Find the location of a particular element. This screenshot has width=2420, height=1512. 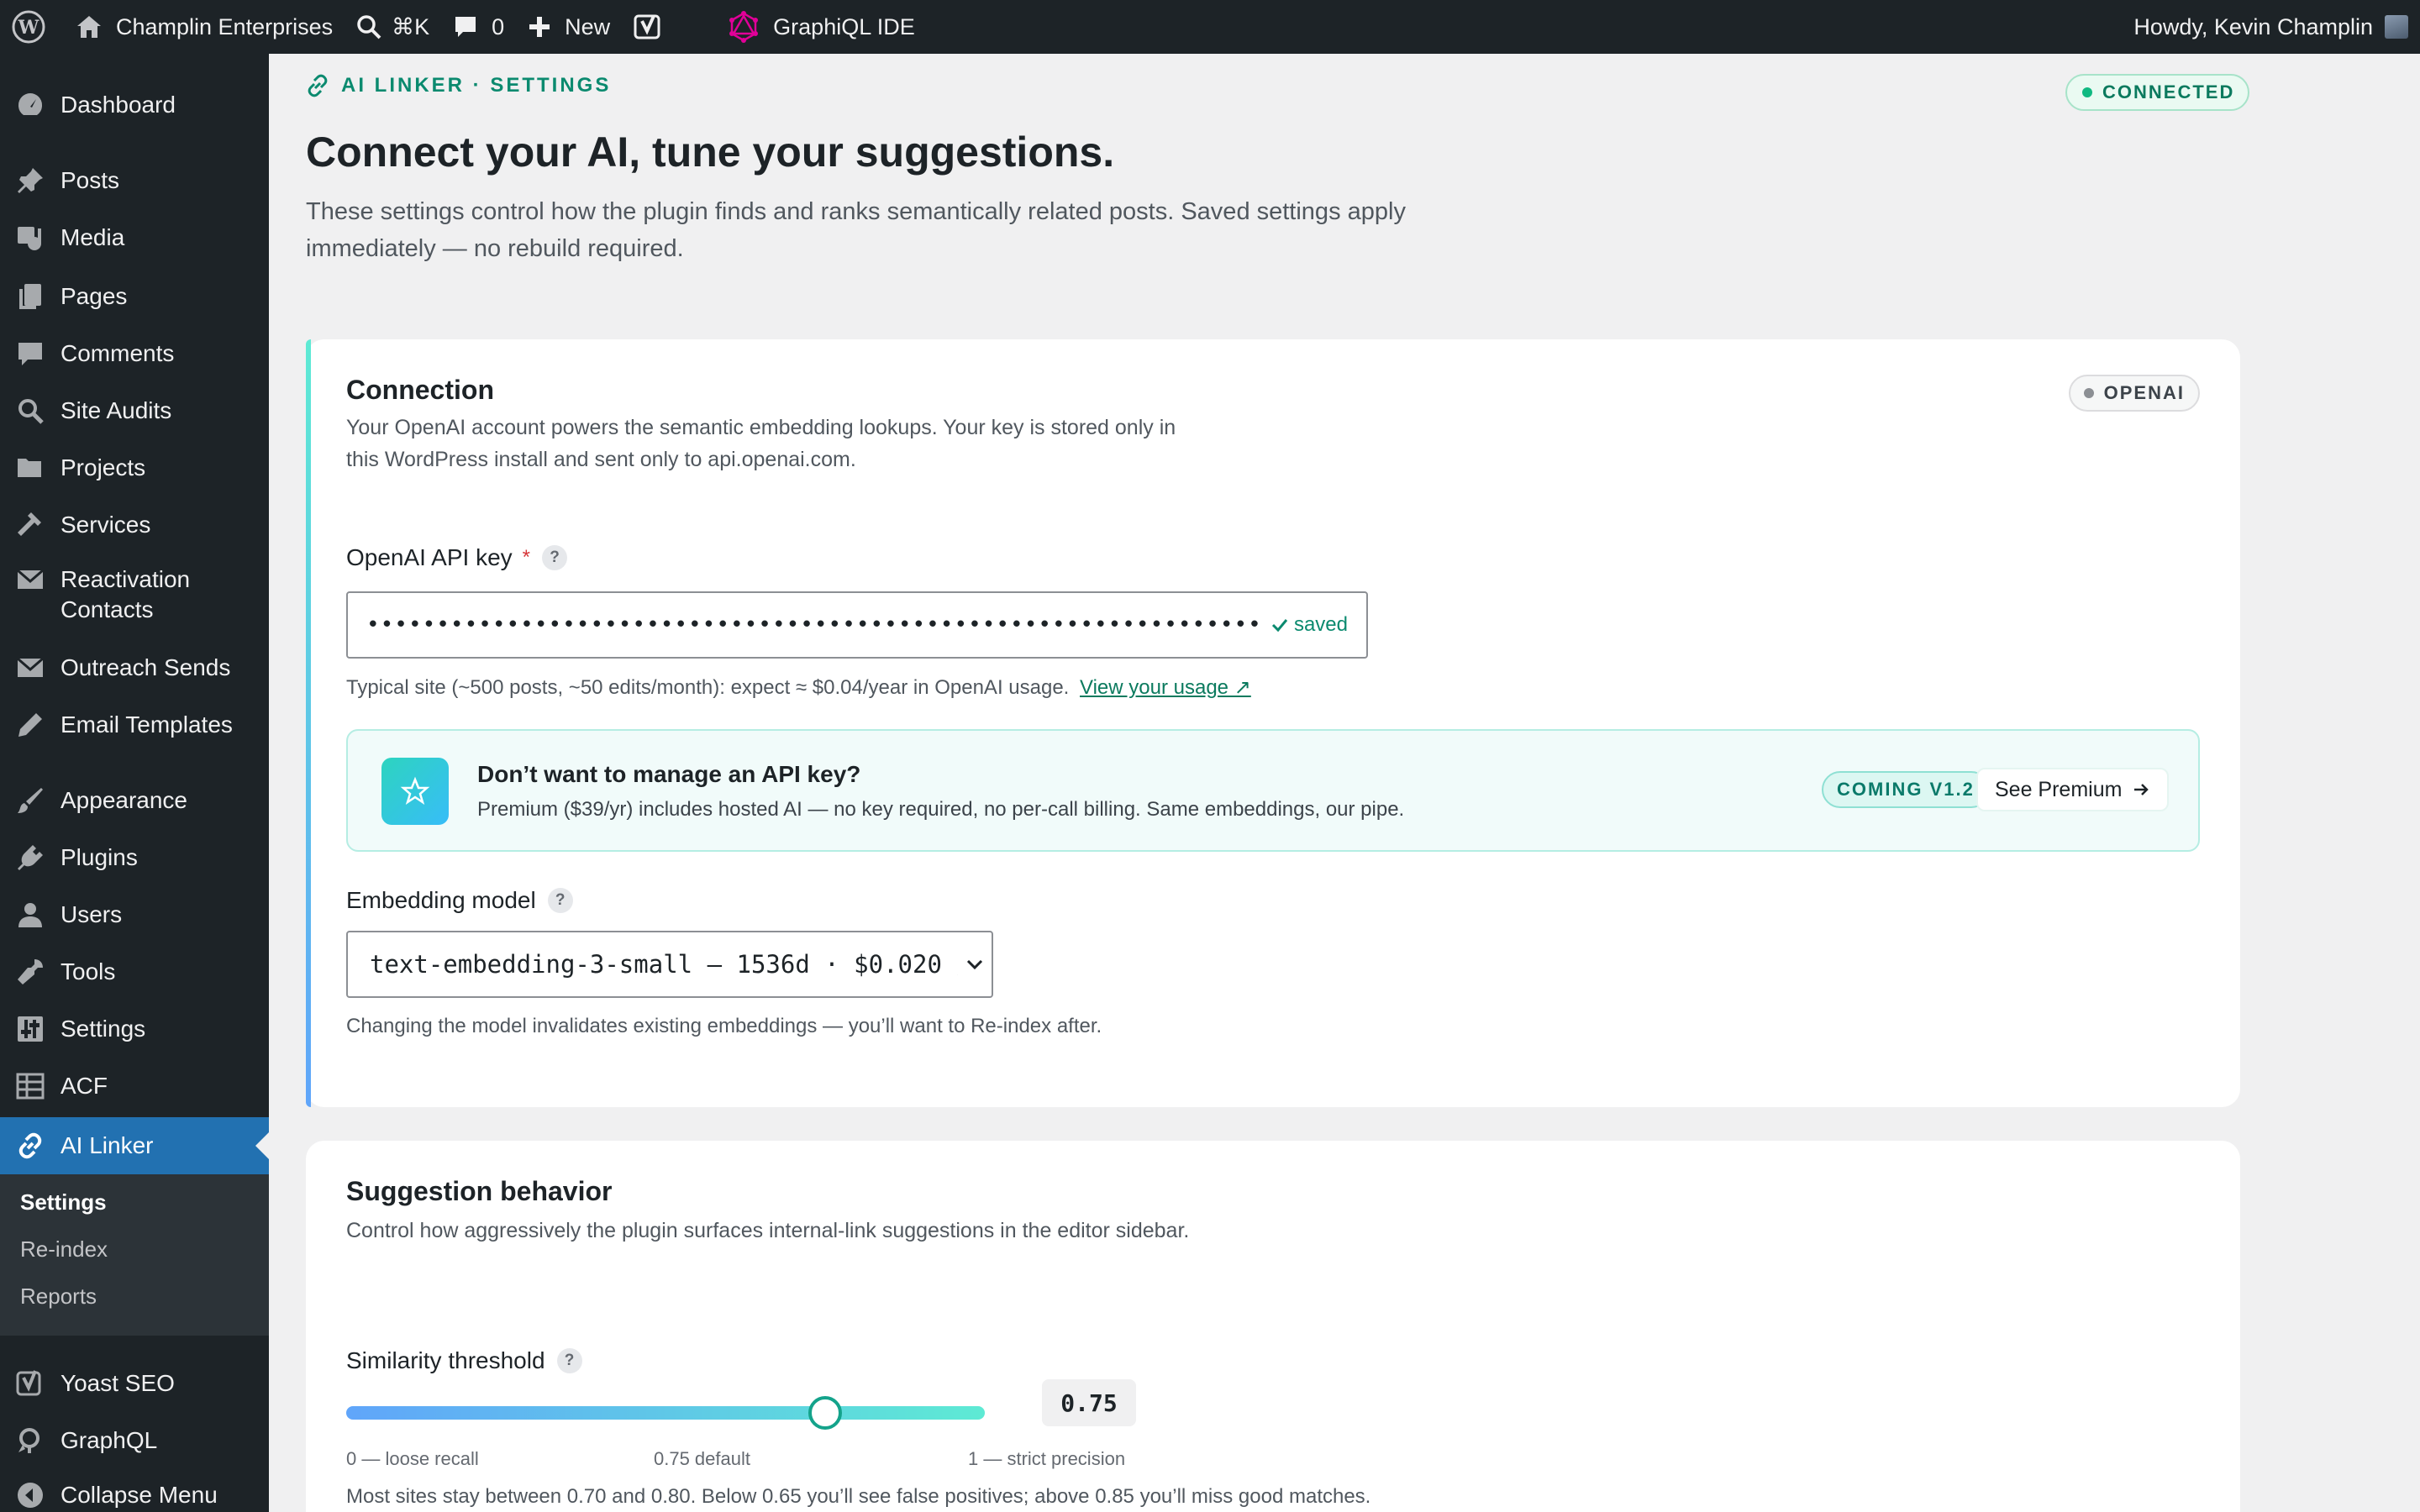

comments-link: 0 is located at coordinates (479, 27).